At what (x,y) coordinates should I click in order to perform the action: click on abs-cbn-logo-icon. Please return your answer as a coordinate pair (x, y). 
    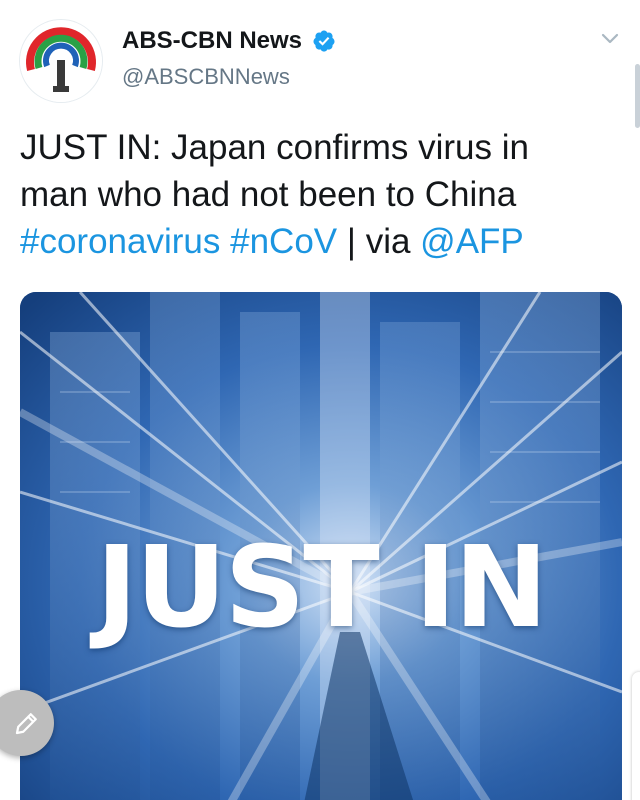
    Looking at the image, I should click on (61, 61).